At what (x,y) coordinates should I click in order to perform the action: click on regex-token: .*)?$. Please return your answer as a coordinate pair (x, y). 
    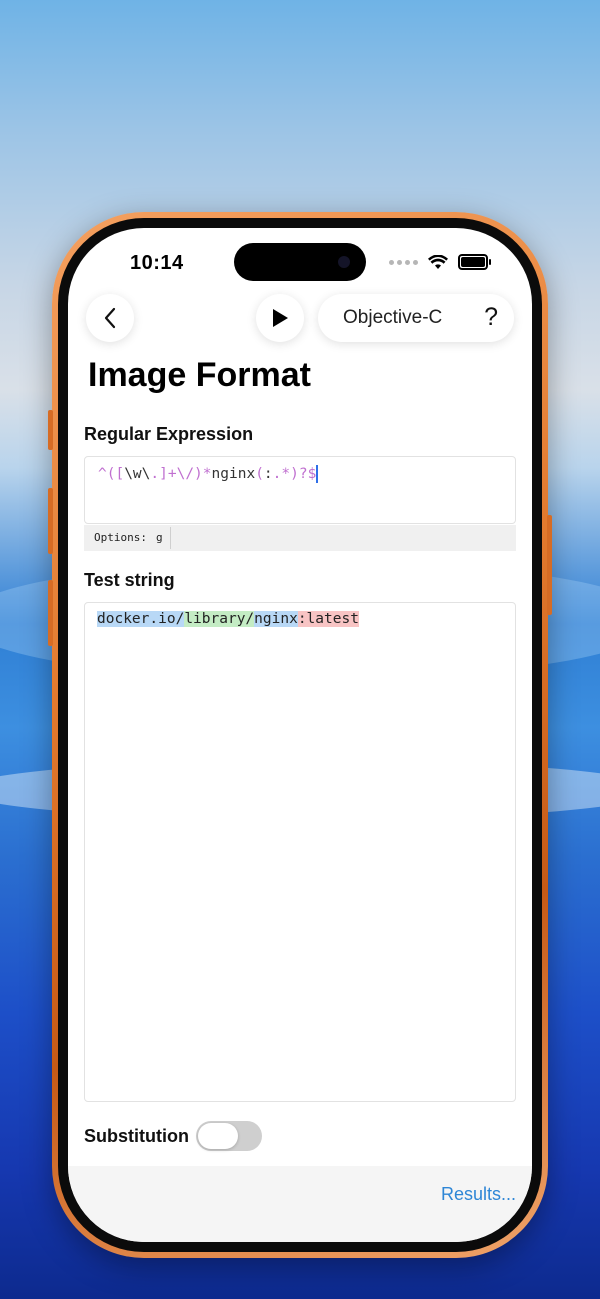
    Looking at the image, I should click on (294, 474).